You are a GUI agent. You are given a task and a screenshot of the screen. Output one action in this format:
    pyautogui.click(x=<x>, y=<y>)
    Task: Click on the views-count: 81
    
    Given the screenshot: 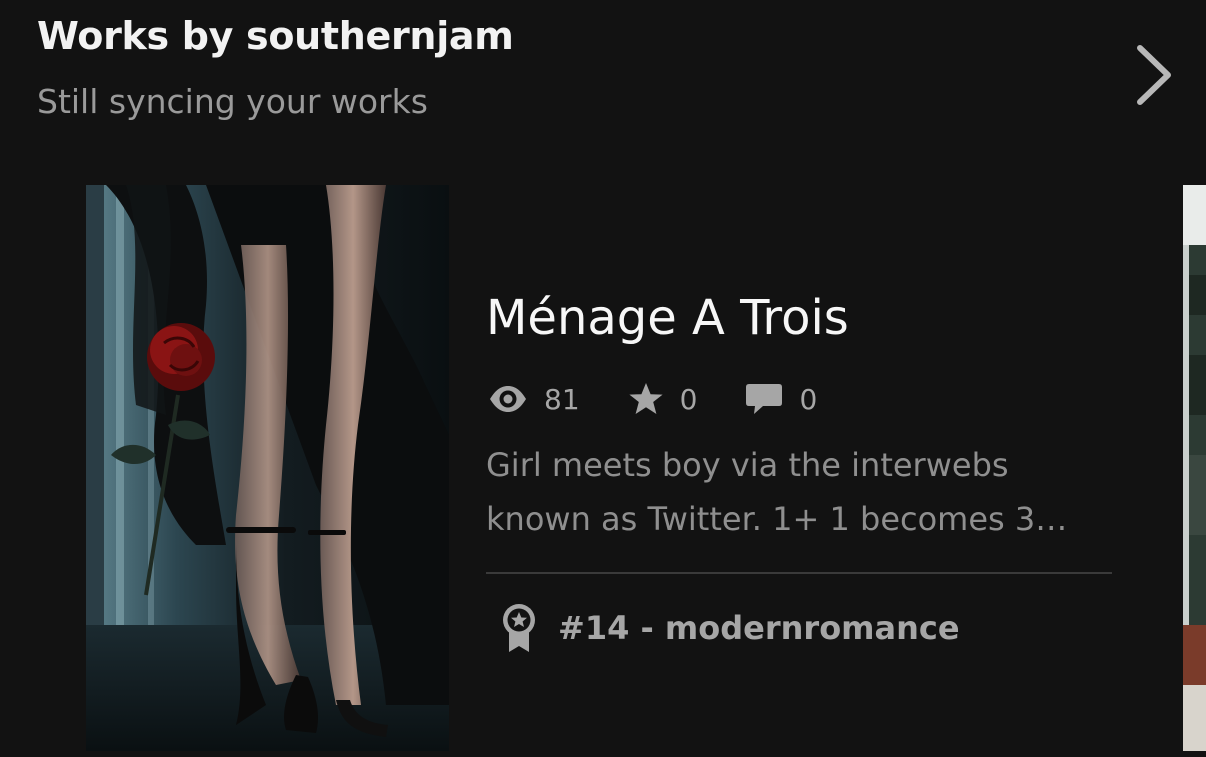 What is the action you would take?
    pyautogui.click(x=562, y=399)
    